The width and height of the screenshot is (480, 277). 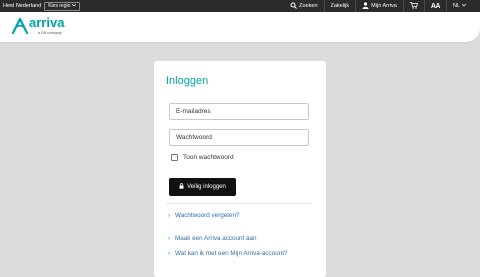 I want to click on business-link: Zakelijk, so click(x=339, y=6).